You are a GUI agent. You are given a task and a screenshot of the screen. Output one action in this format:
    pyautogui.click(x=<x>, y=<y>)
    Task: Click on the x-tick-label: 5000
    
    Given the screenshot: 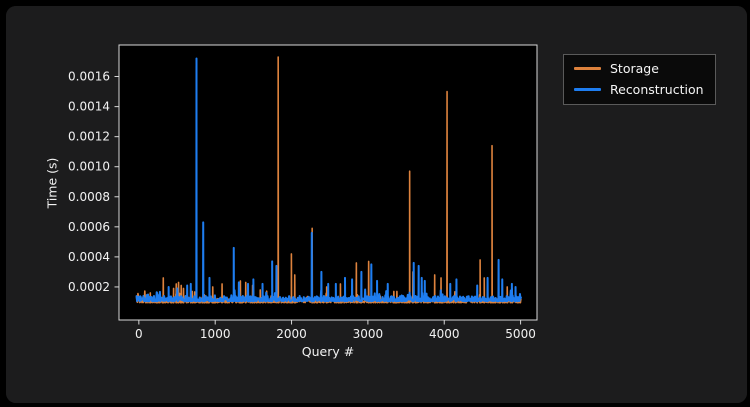 What is the action you would take?
    pyautogui.click(x=520, y=334)
    